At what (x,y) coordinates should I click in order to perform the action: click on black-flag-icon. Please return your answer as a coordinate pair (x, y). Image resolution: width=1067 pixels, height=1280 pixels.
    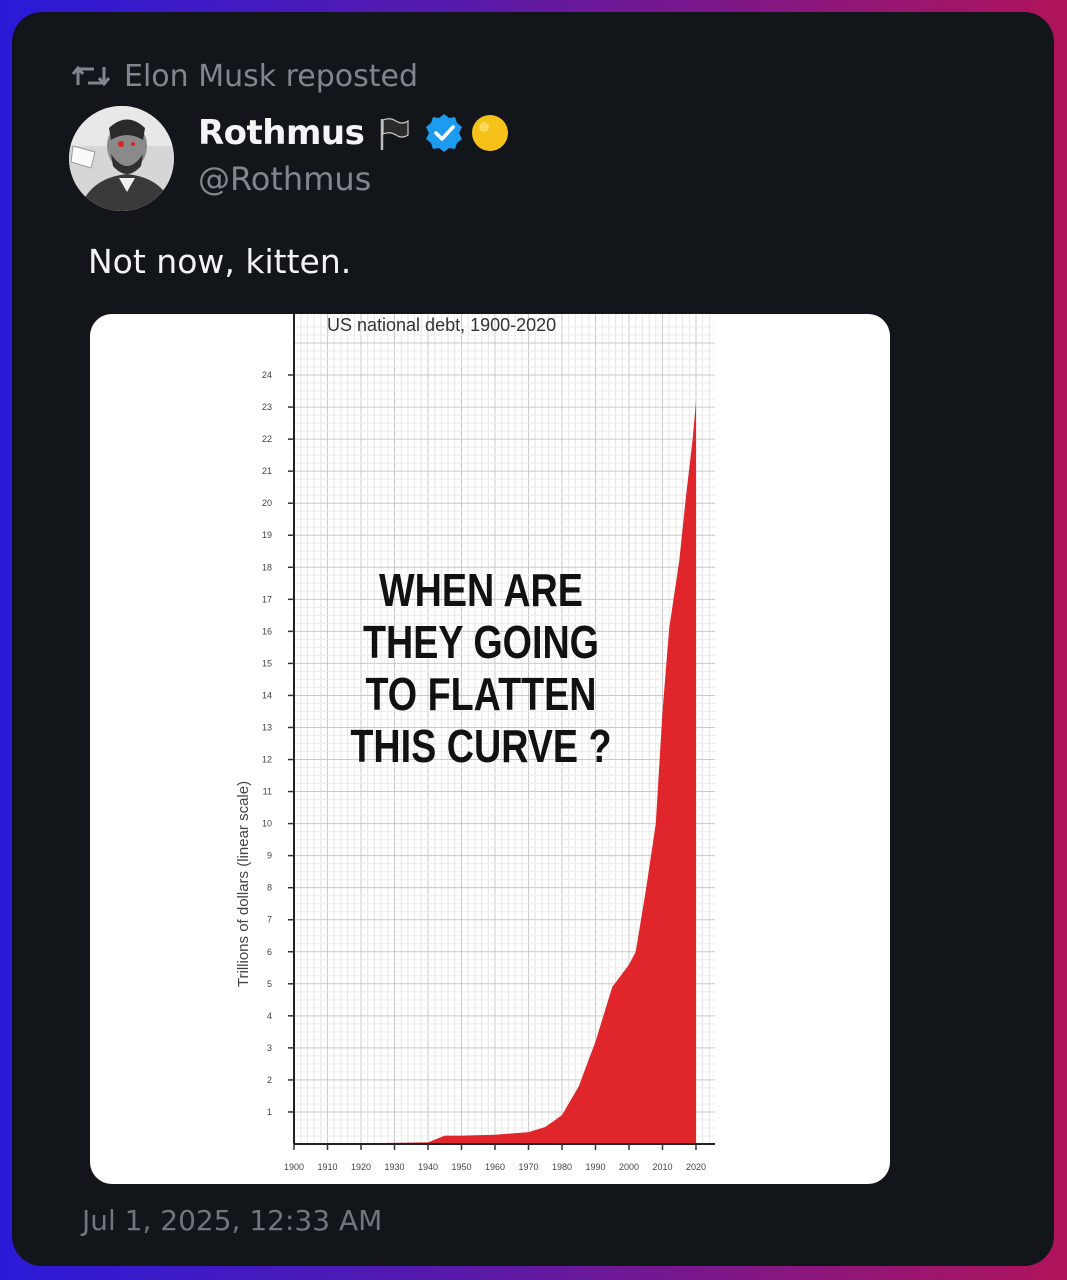
    Looking at the image, I should click on (395, 134).